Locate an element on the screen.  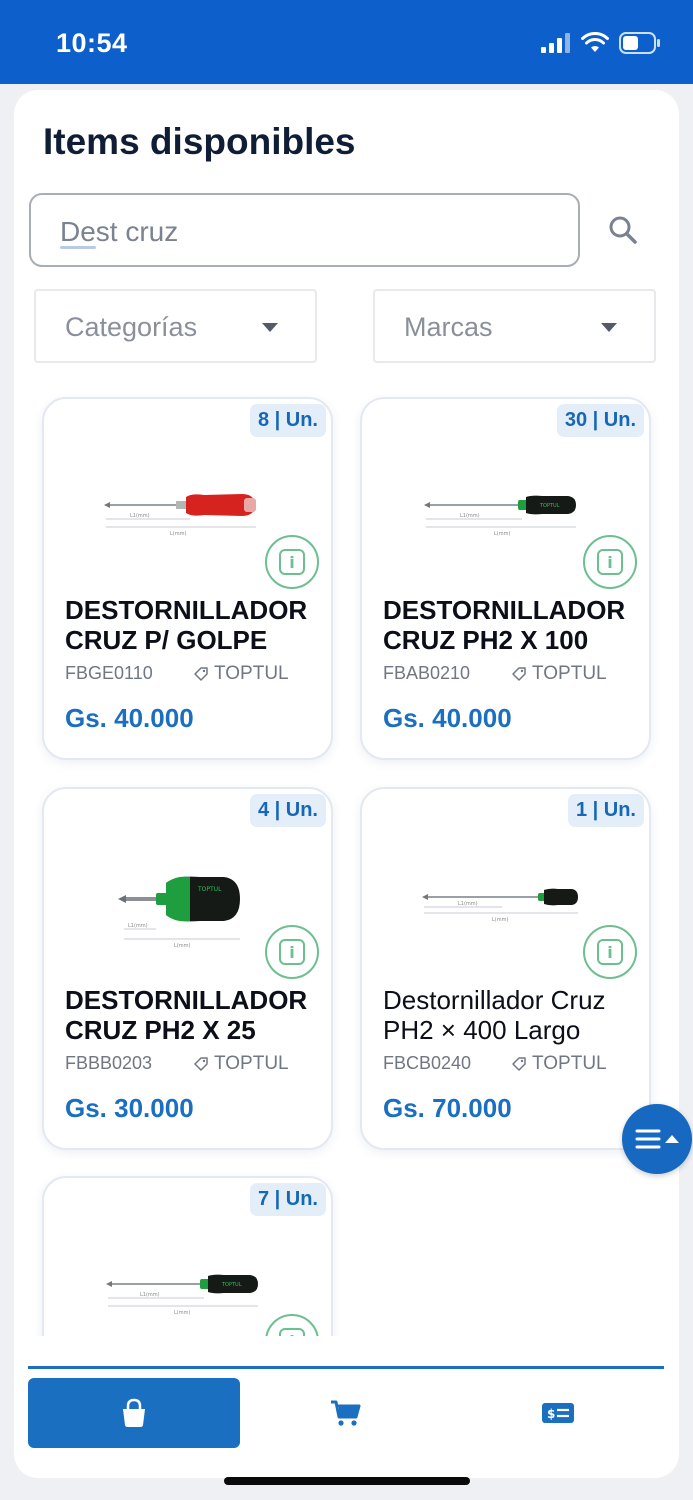
stock-badge: 8 | Un. is located at coordinates (287, 420).